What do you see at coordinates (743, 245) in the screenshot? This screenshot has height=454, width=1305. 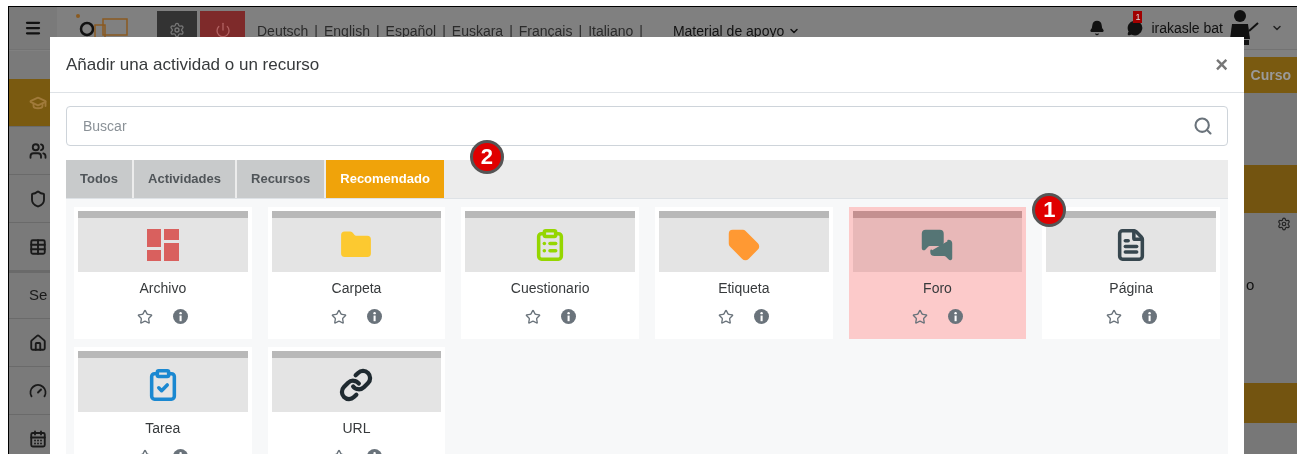 I see `tag-icon` at bounding box center [743, 245].